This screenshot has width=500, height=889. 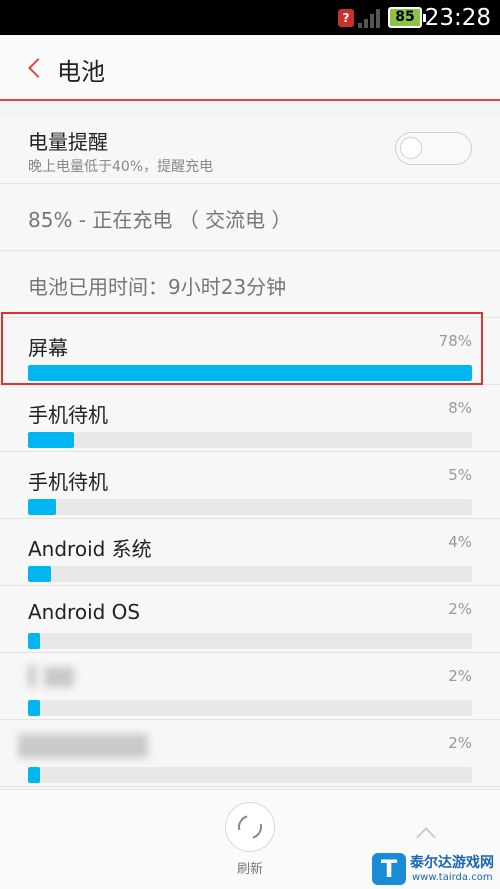 I want to click on toggle-knob, so click(x=411, y=148).